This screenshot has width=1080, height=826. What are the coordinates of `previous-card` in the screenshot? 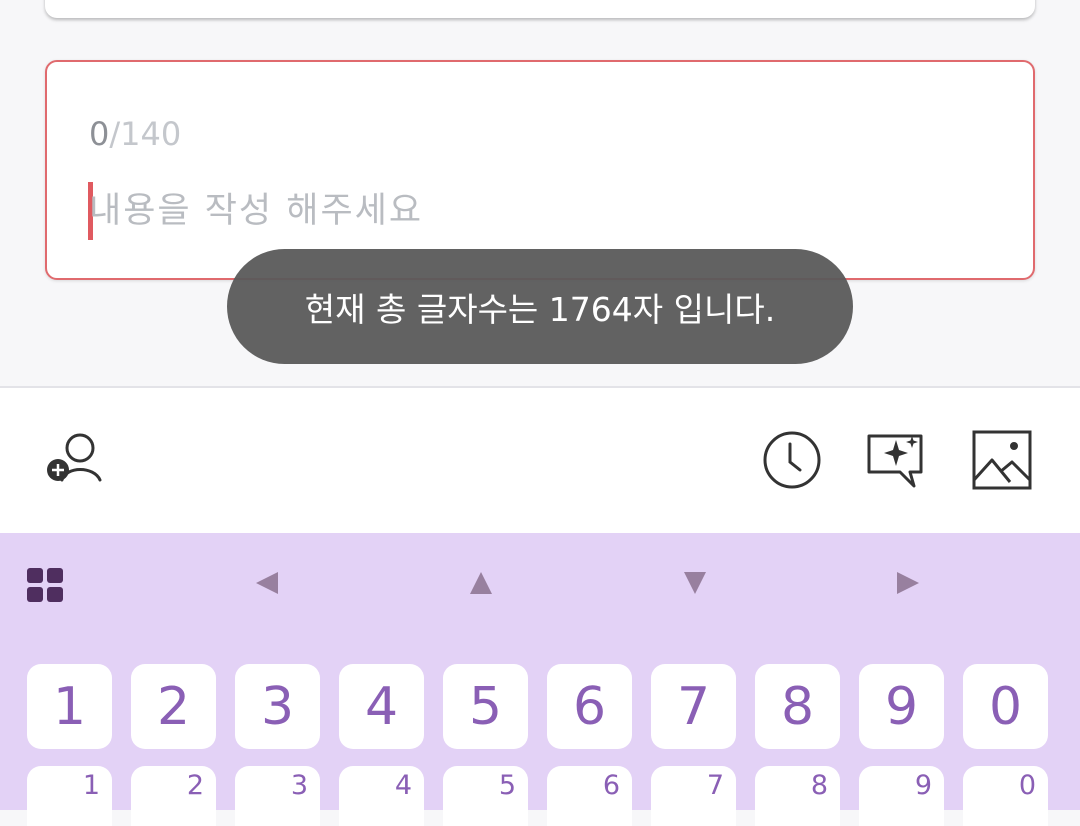 It's located at (540, 9).